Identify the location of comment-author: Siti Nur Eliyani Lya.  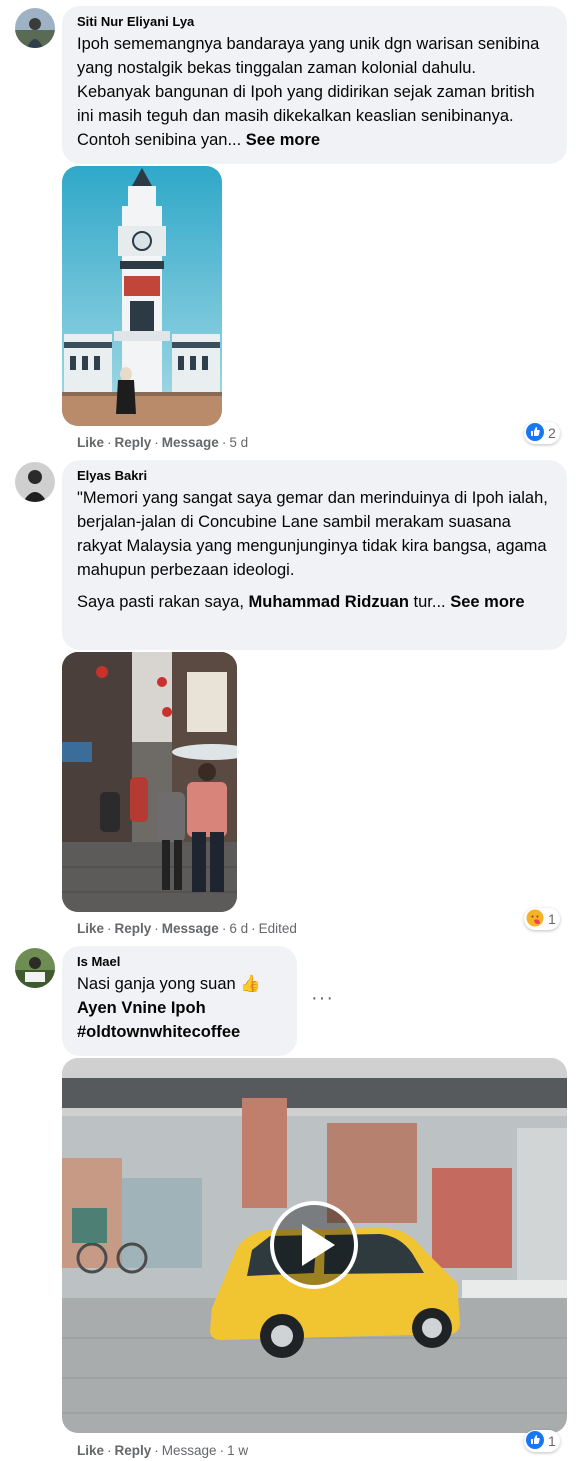
(314, 22).